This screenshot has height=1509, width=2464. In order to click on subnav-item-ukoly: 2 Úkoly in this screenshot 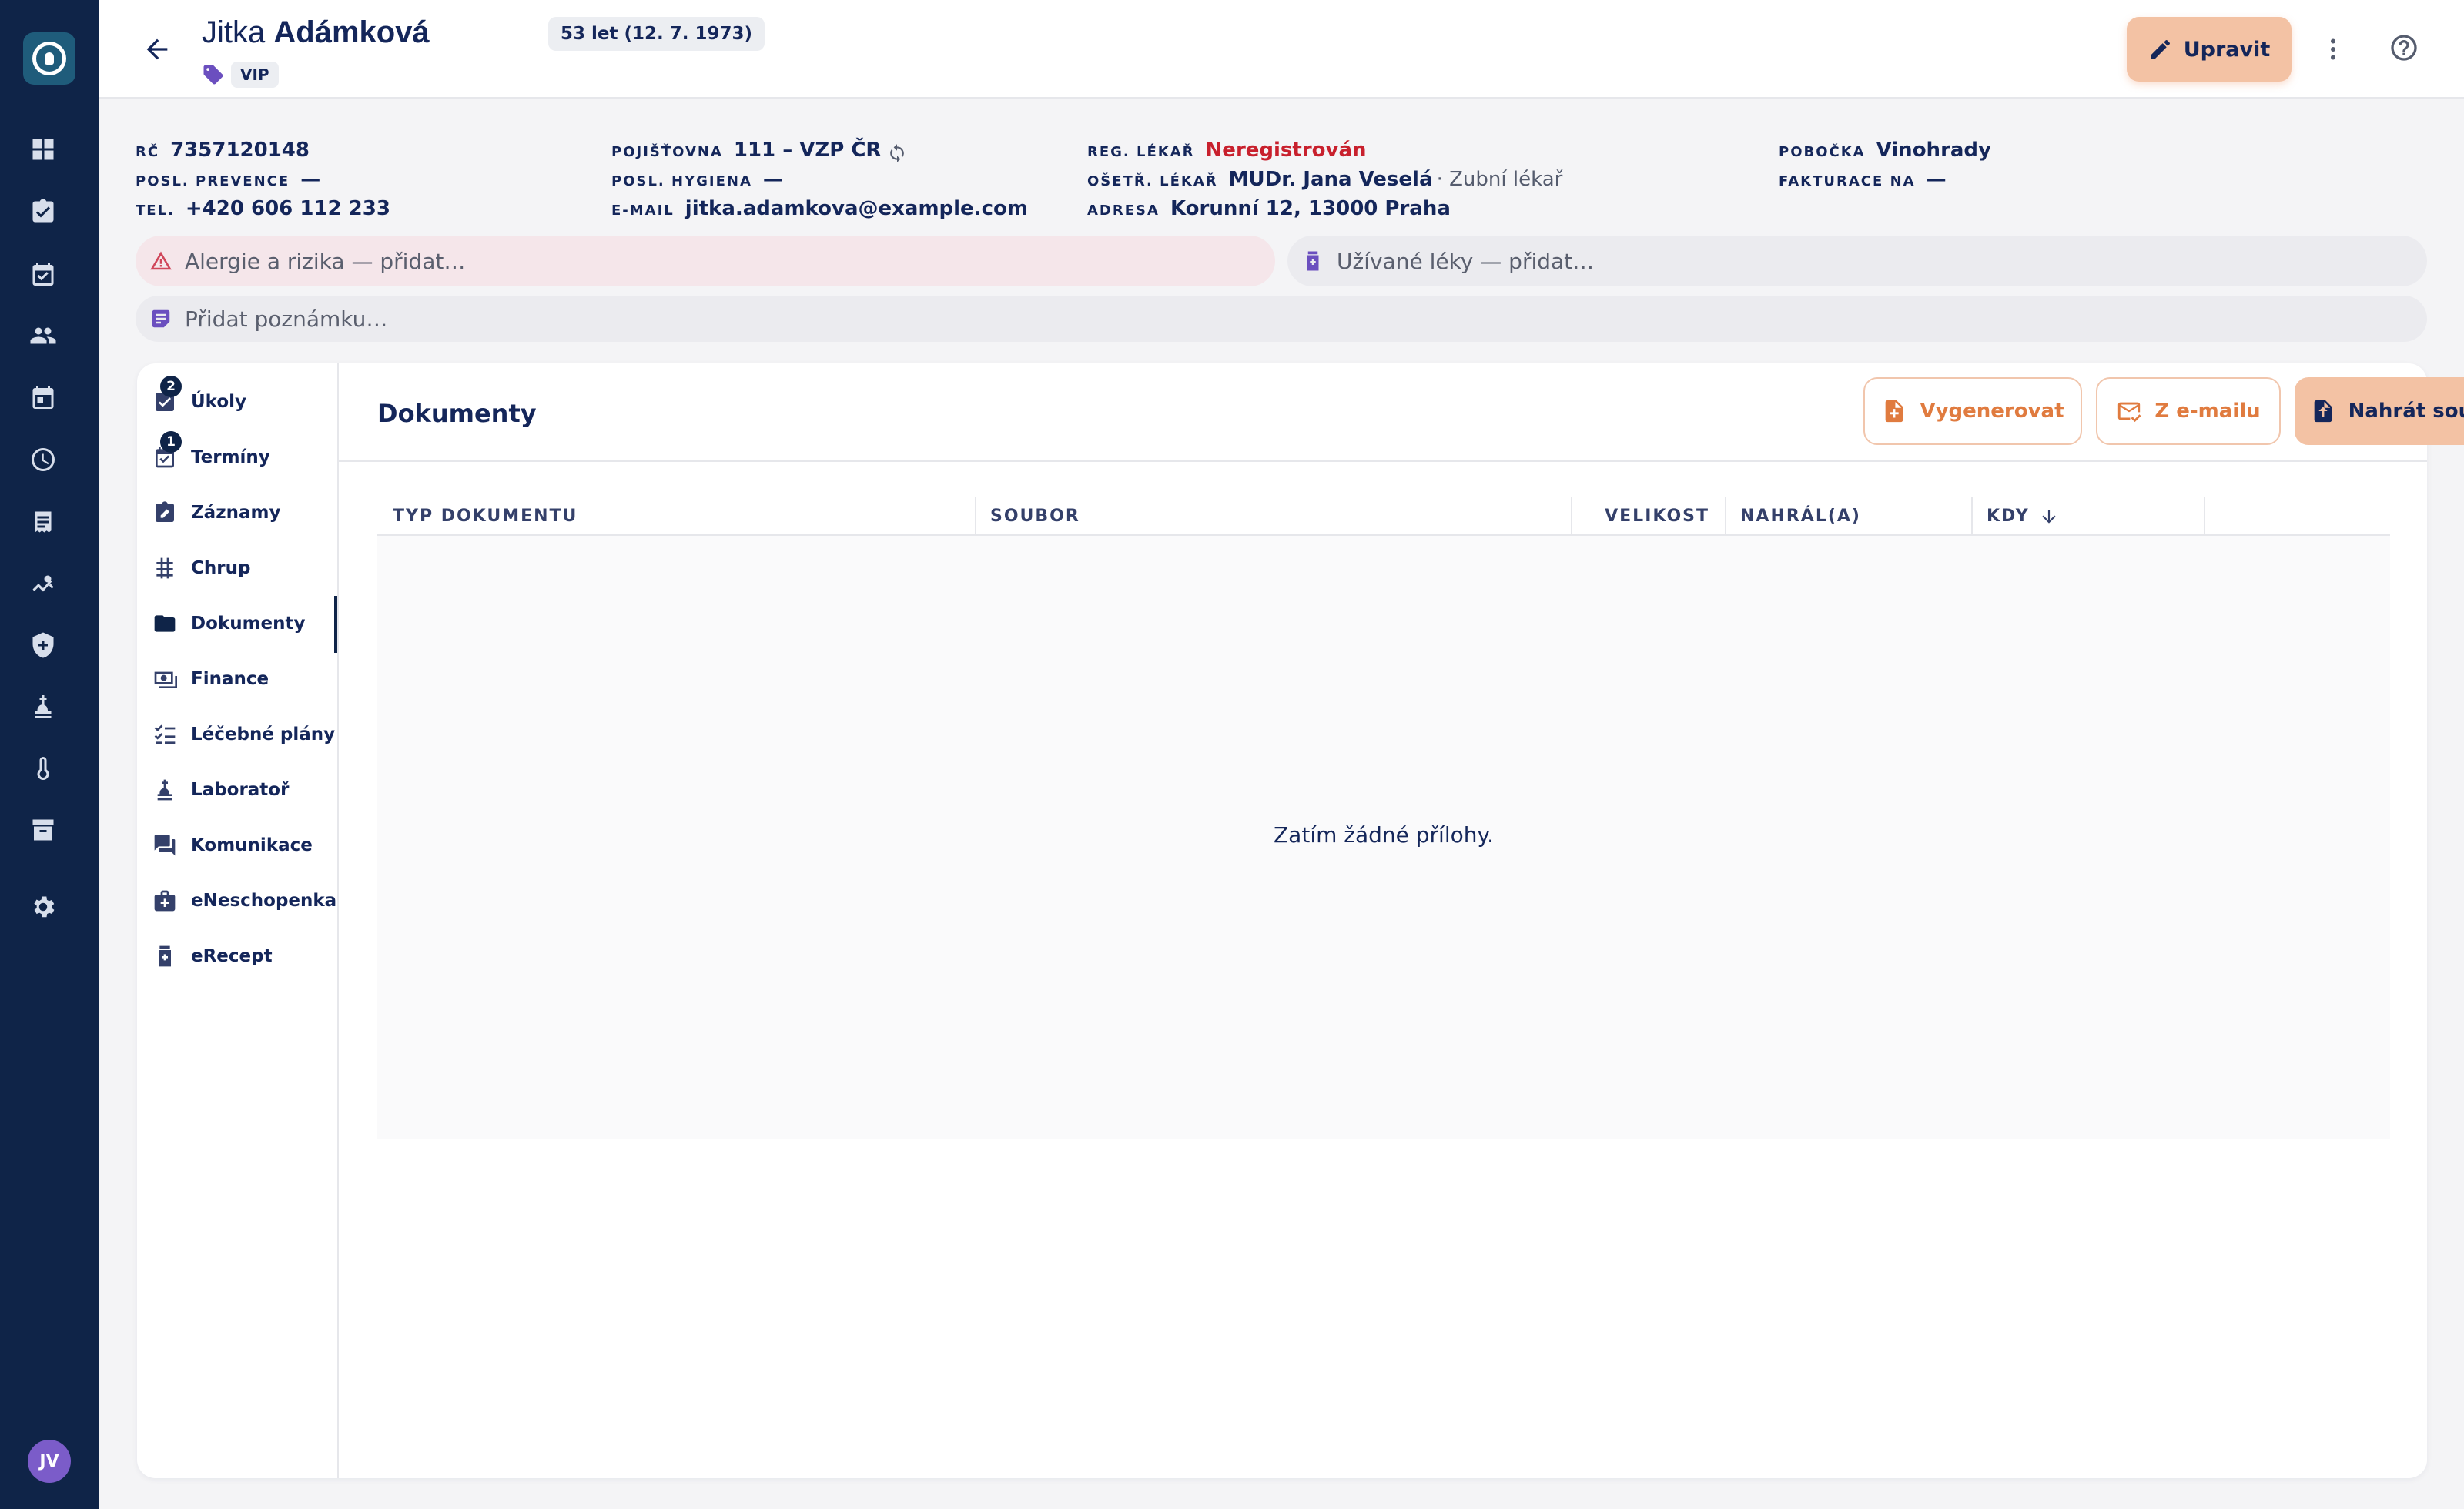, I will do `click(245, 399)`.